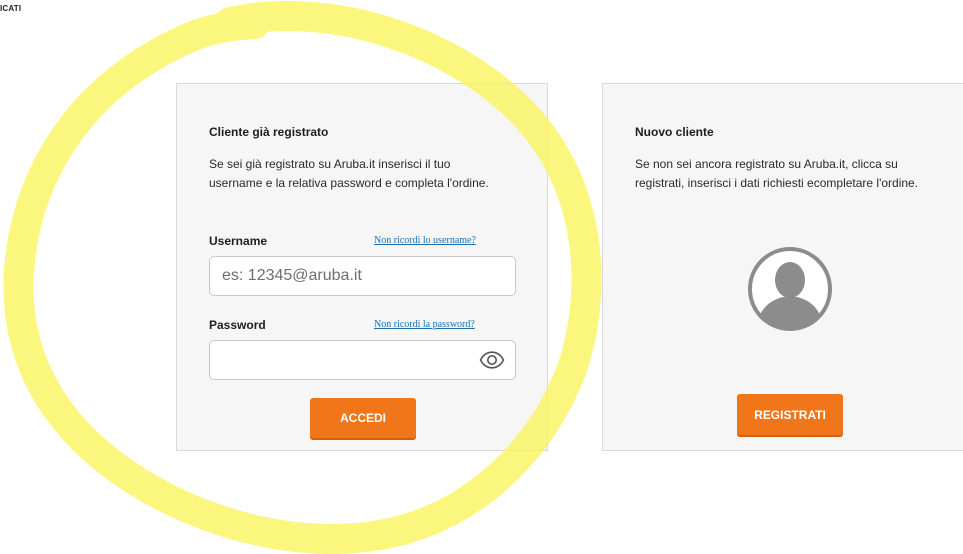 The image size is (963, 554). What do you see at coordinates (425, 240) in the screenshot?
I see `forgot-username-link: Non ricordi lo username?` at bounding box center [425, 240].